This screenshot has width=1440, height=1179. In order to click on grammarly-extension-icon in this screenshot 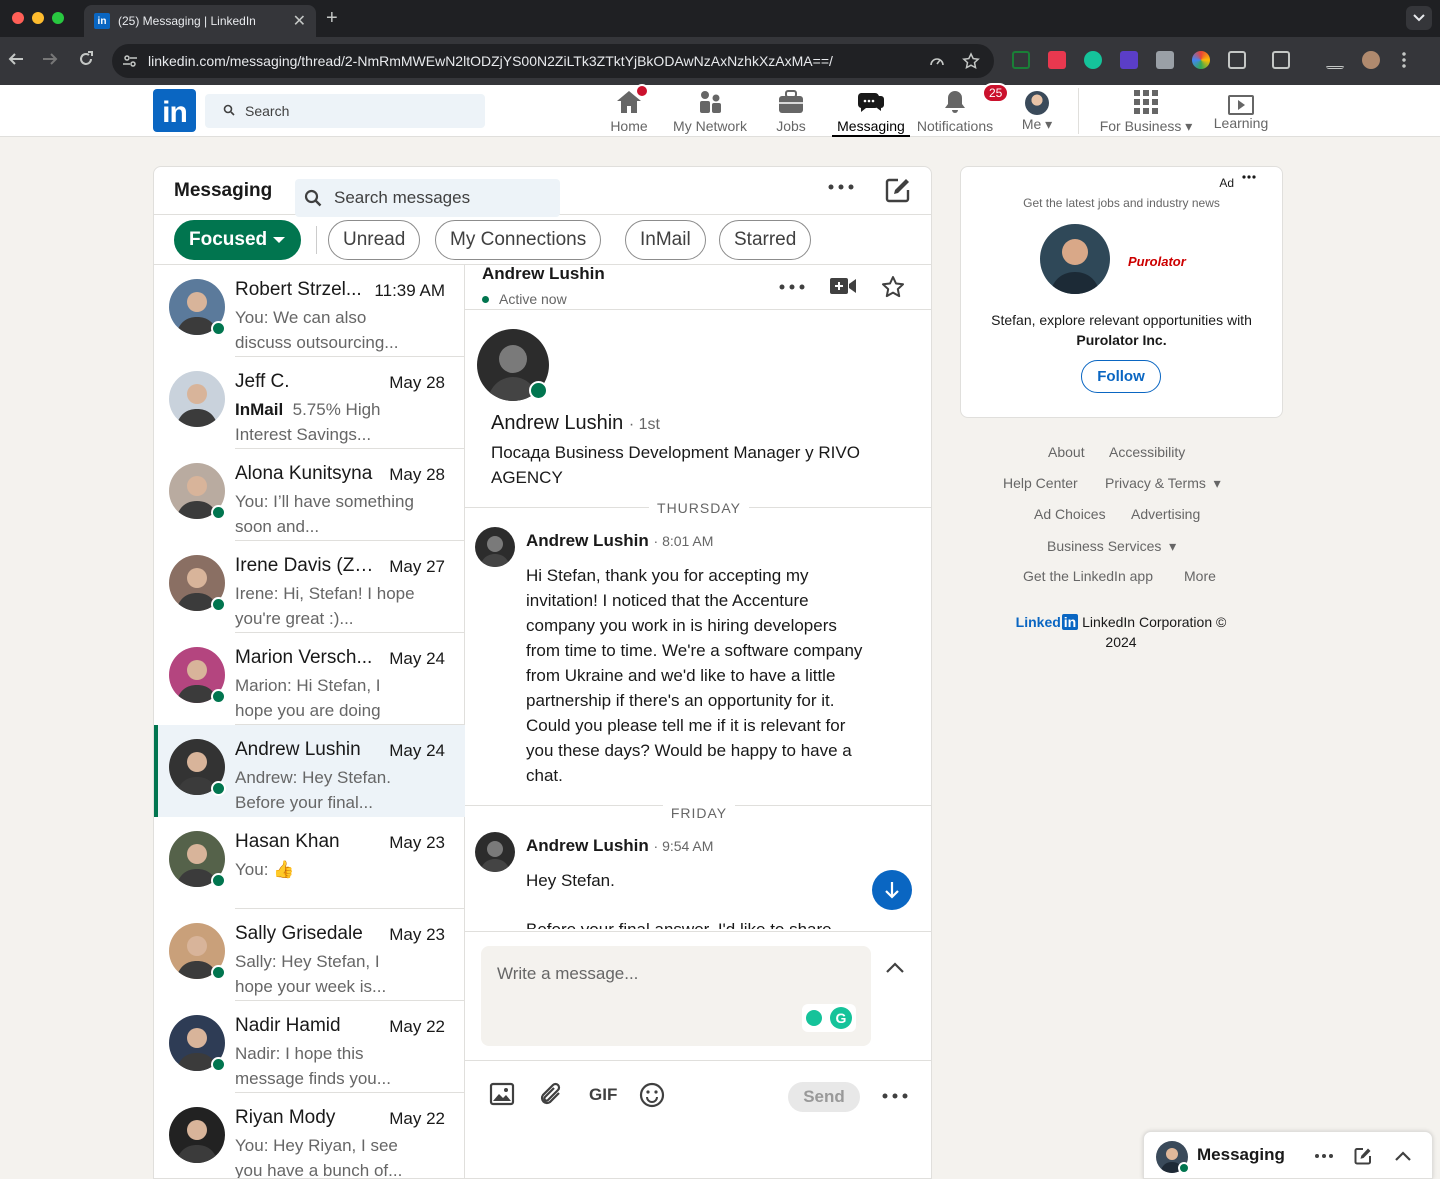, I will do `click(1093, 60)`.